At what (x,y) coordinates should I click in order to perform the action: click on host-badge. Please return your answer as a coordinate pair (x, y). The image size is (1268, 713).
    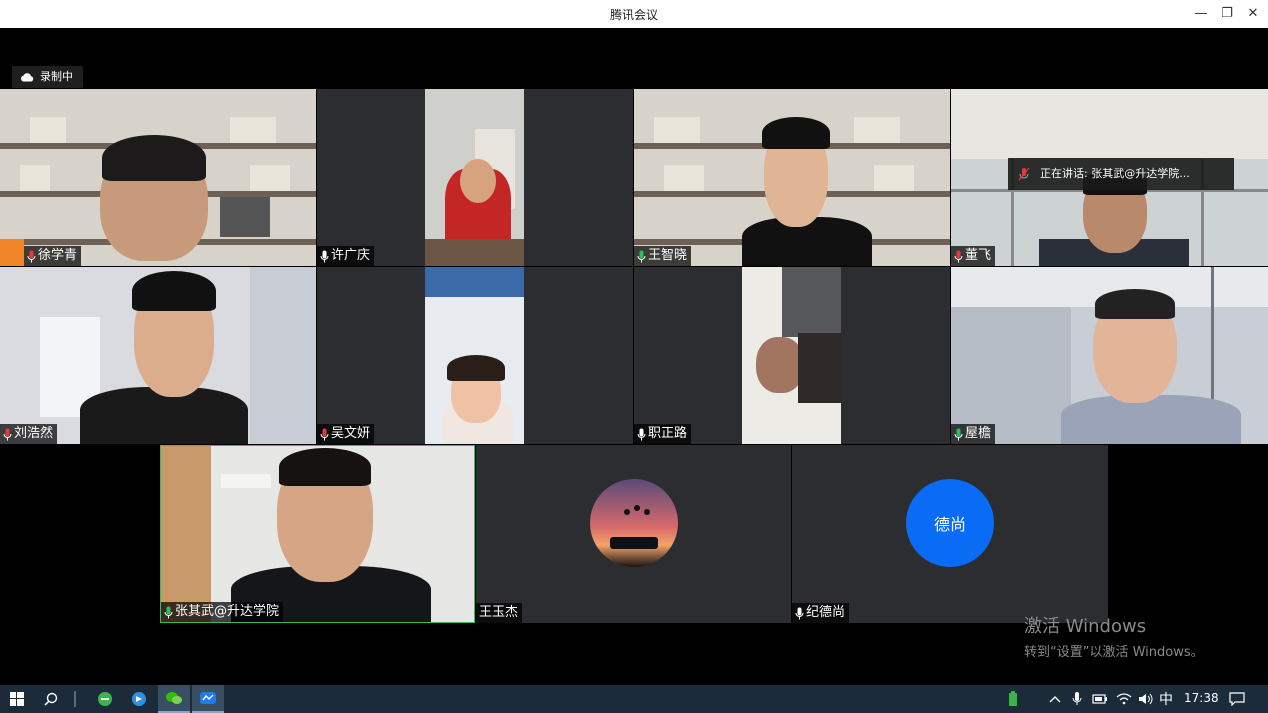
    Looking at the image, I should click on (12, 252).